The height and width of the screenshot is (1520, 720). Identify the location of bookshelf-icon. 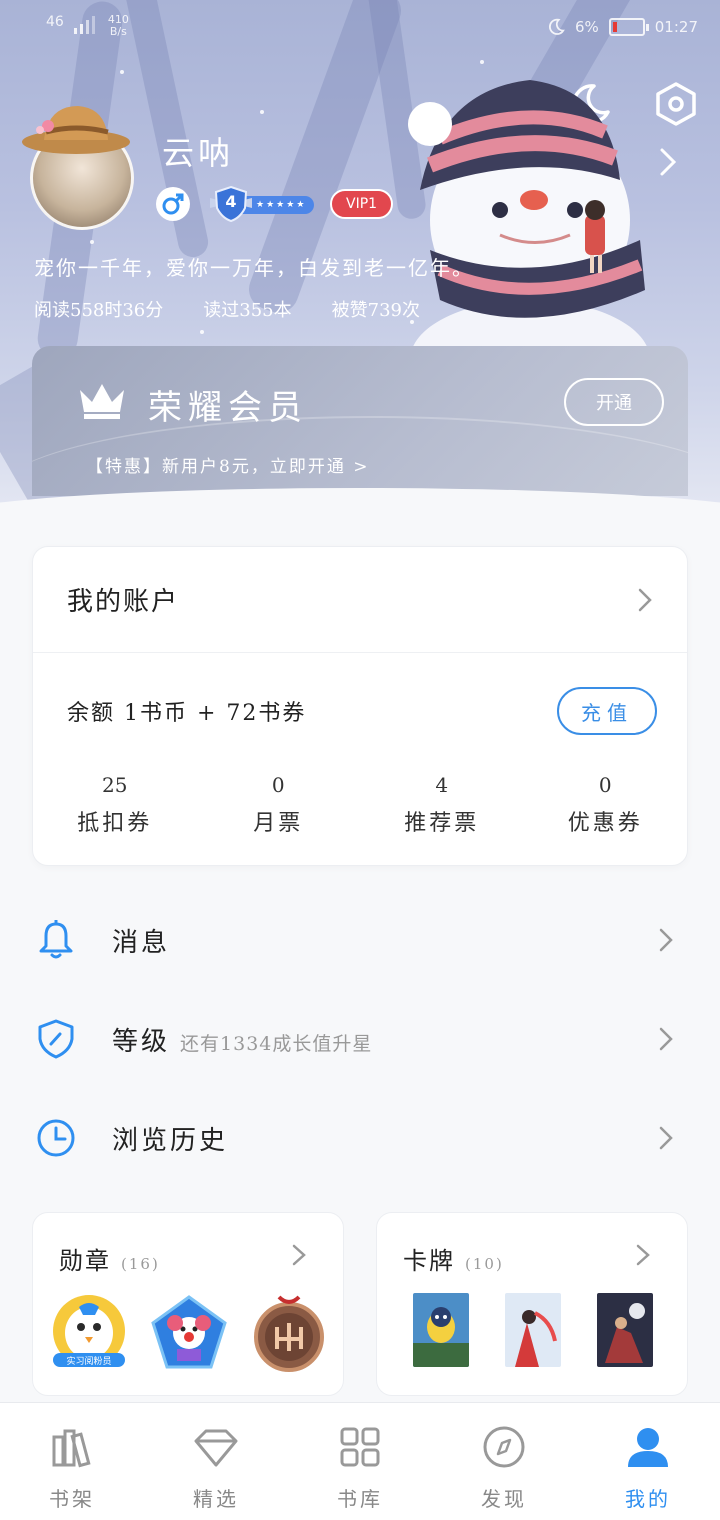
(71, 1448).